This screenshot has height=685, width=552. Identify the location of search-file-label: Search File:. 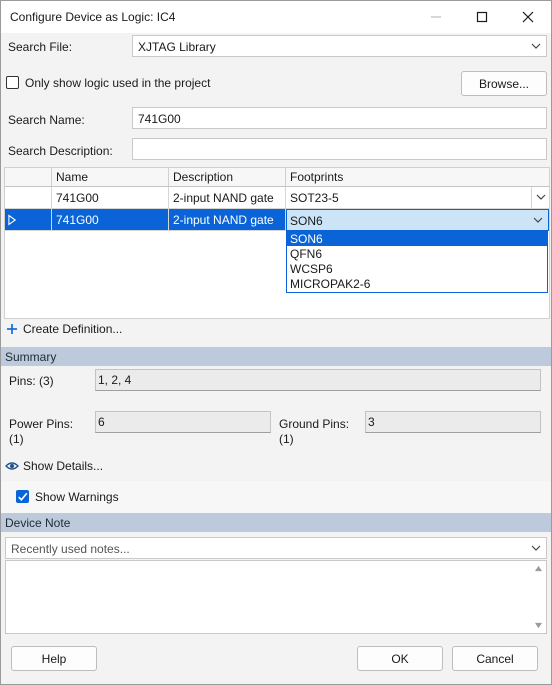
(40, 47).